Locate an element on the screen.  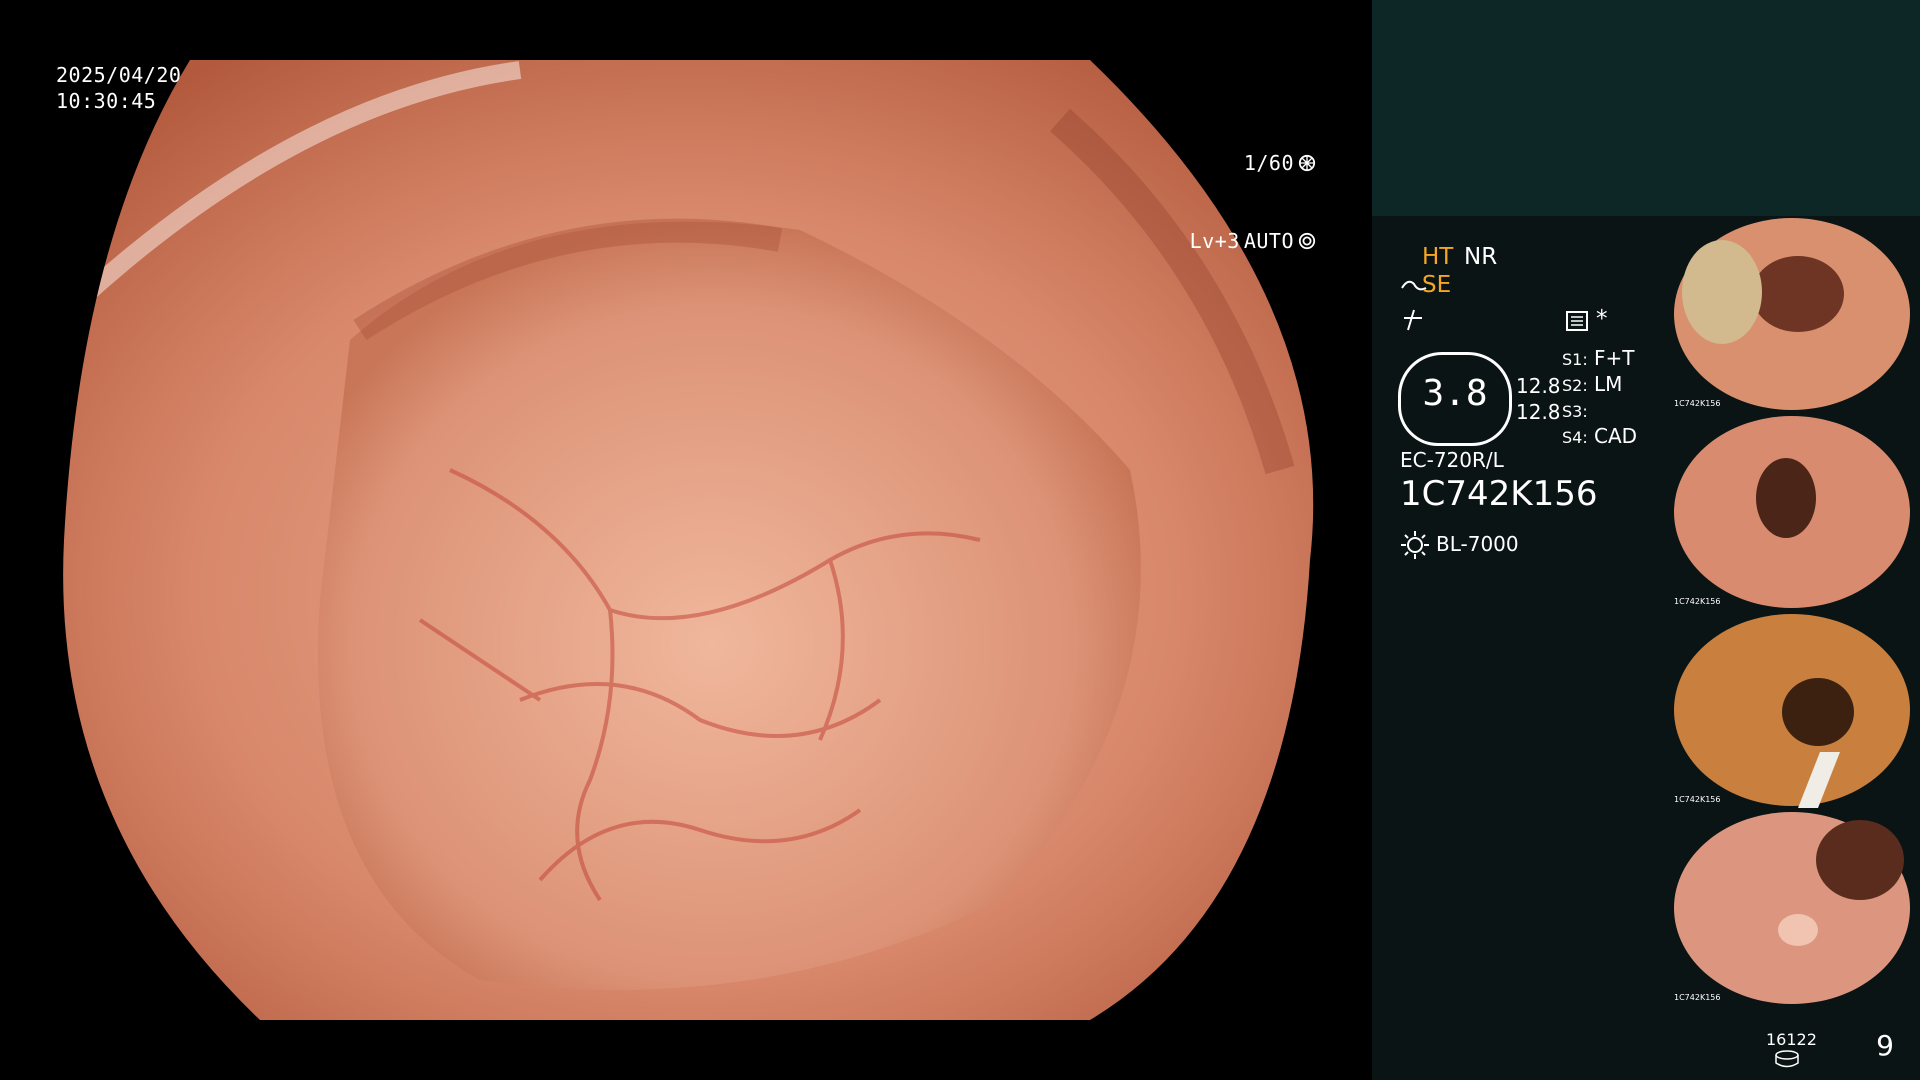
enhancement-icon is located at coordinates (1413, 320).